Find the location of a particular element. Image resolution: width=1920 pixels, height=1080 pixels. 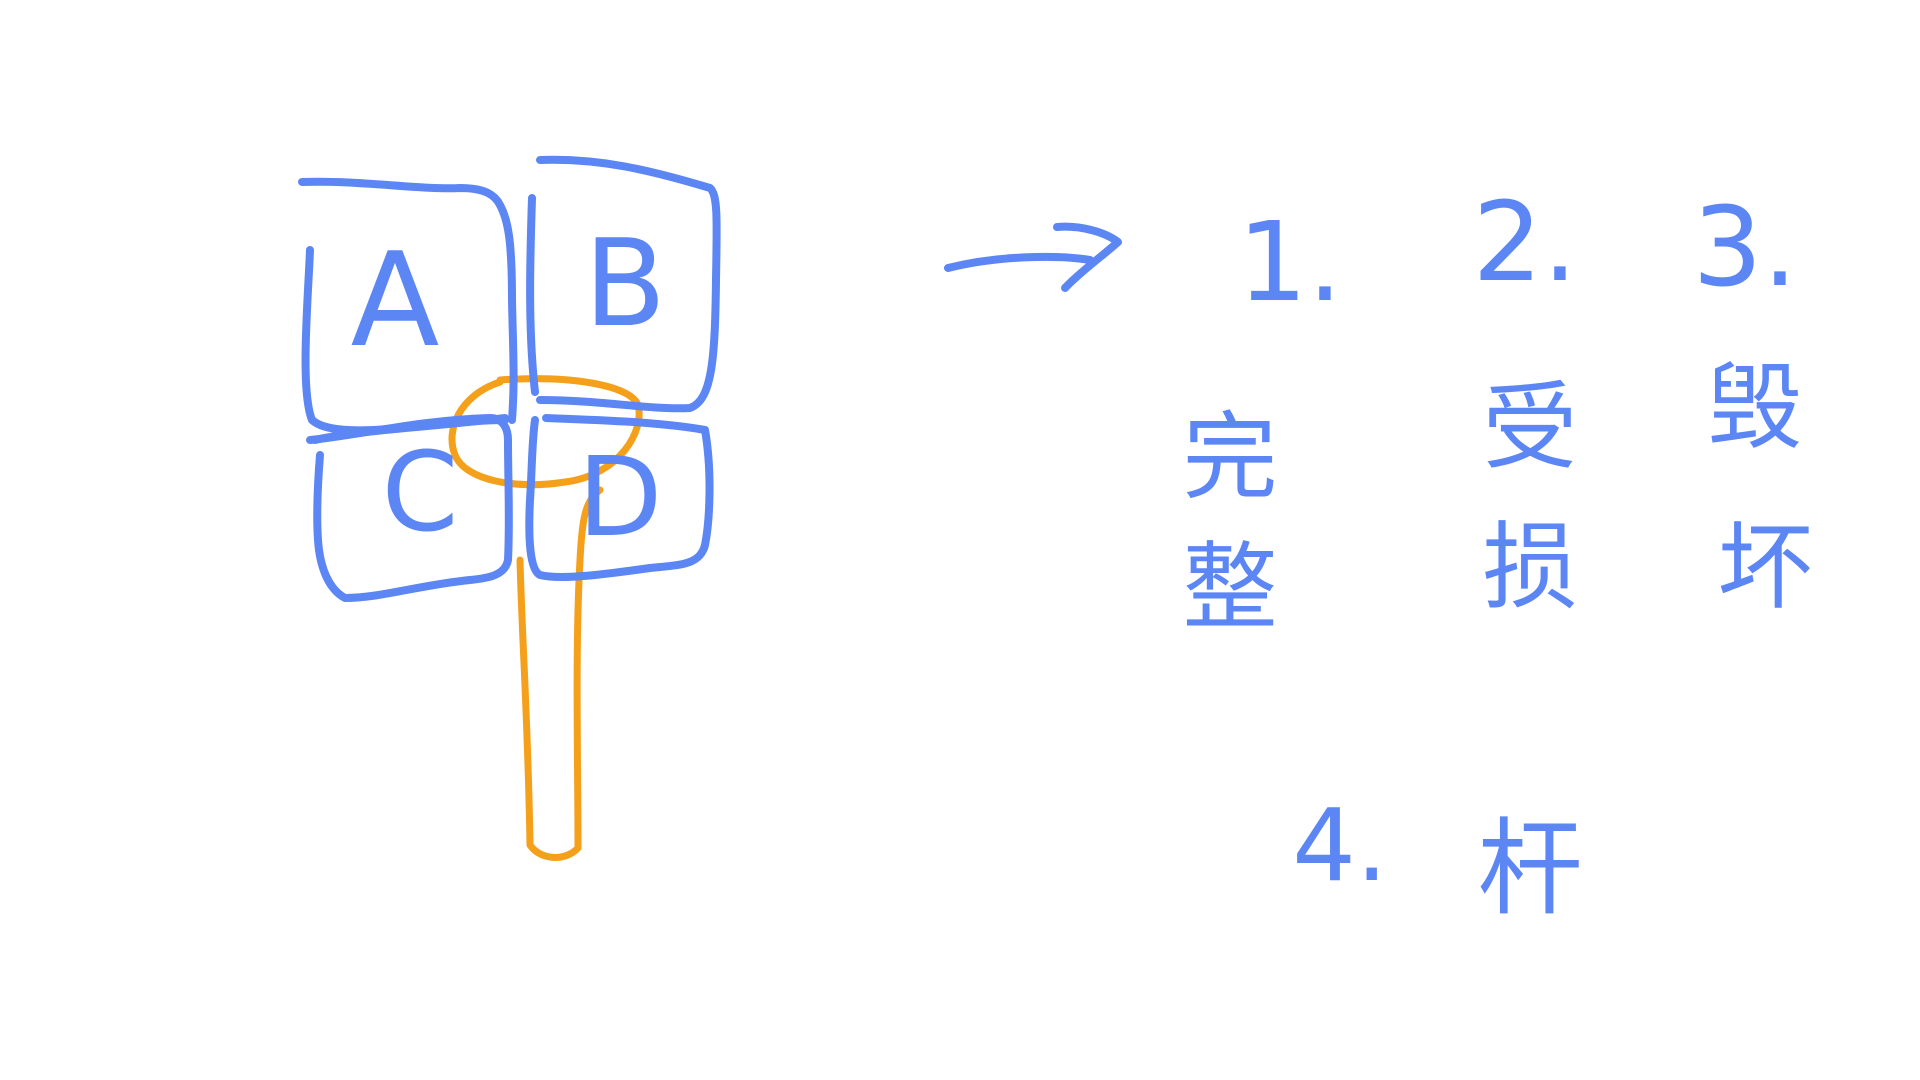

state-1-char-1: 完 is located at coordinates (1229, 458).